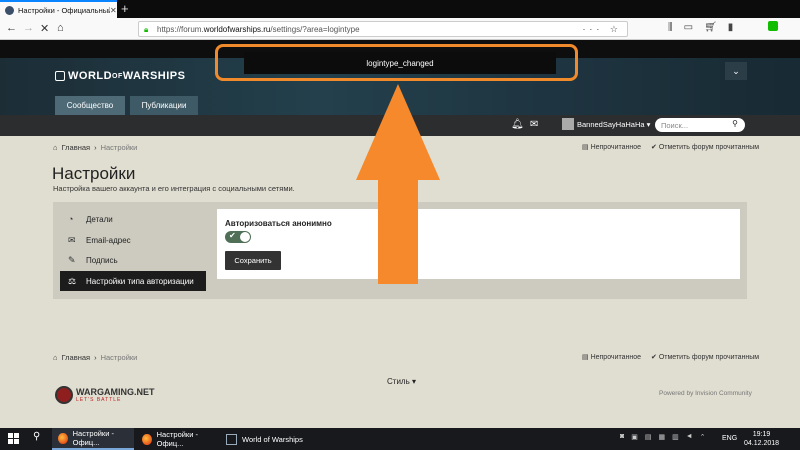 The image size is (800, 450). What do you see at coordinates (670, 27) in the screenshot?
I see `library-icon: ⫼` at bounding box center [670, 27].